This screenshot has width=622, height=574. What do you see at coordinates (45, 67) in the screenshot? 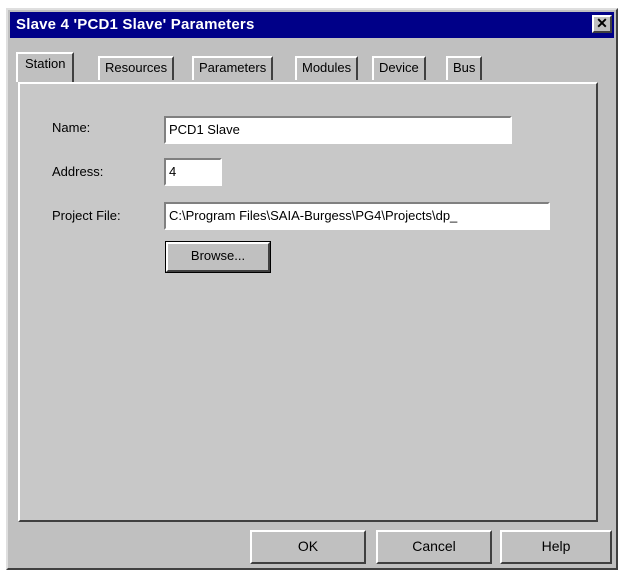
I see `tab-station: Station` at bounding box center [45, 67].